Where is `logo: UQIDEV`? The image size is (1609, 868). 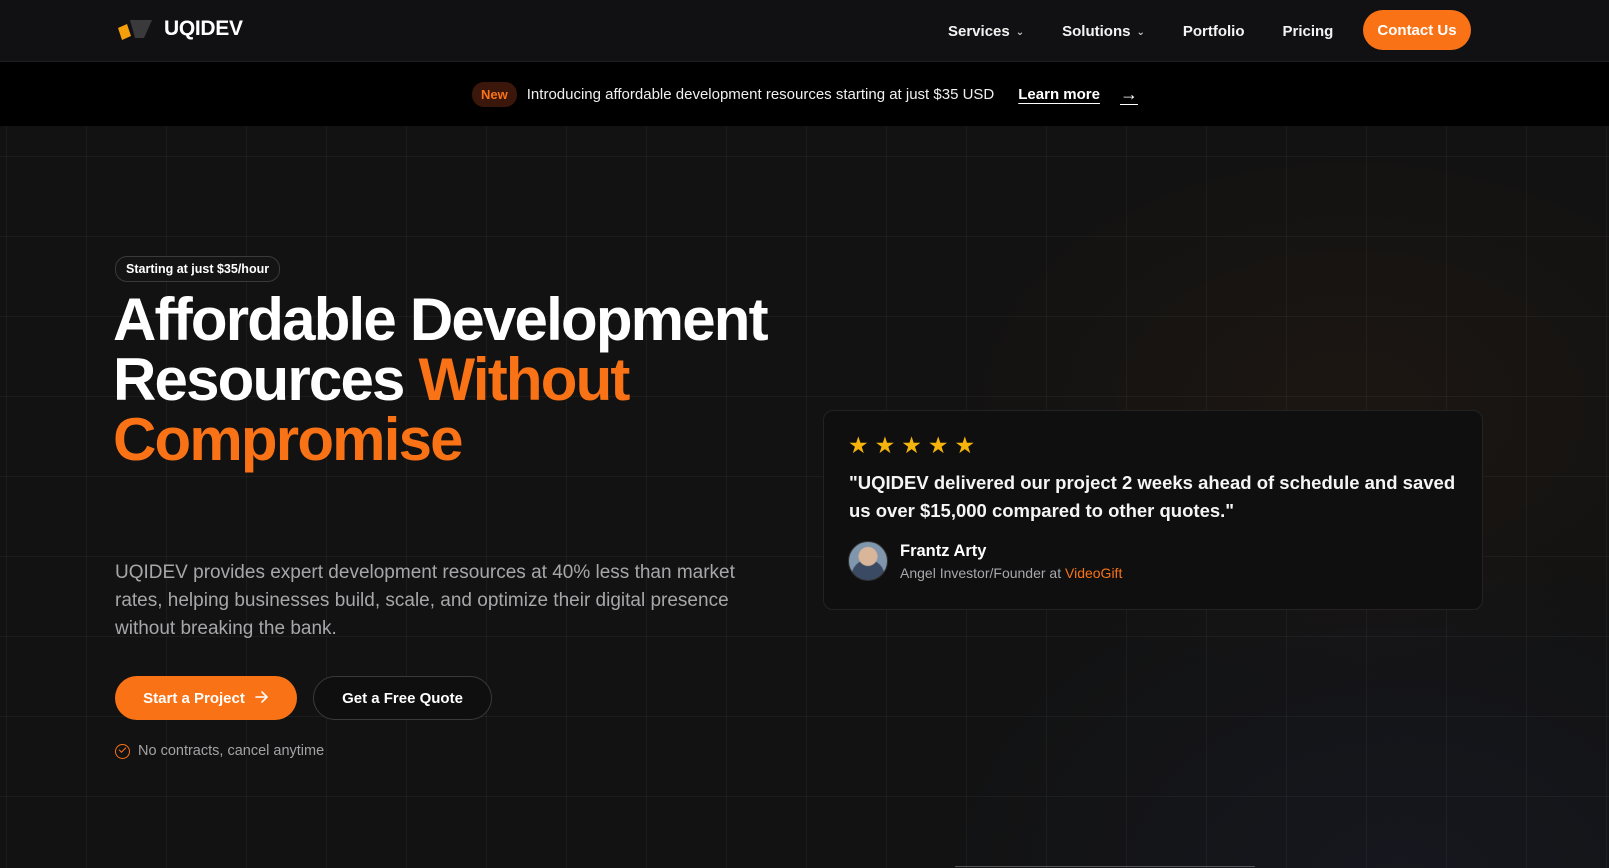
logo: UQIDEV is located at coordinates (179, 29).